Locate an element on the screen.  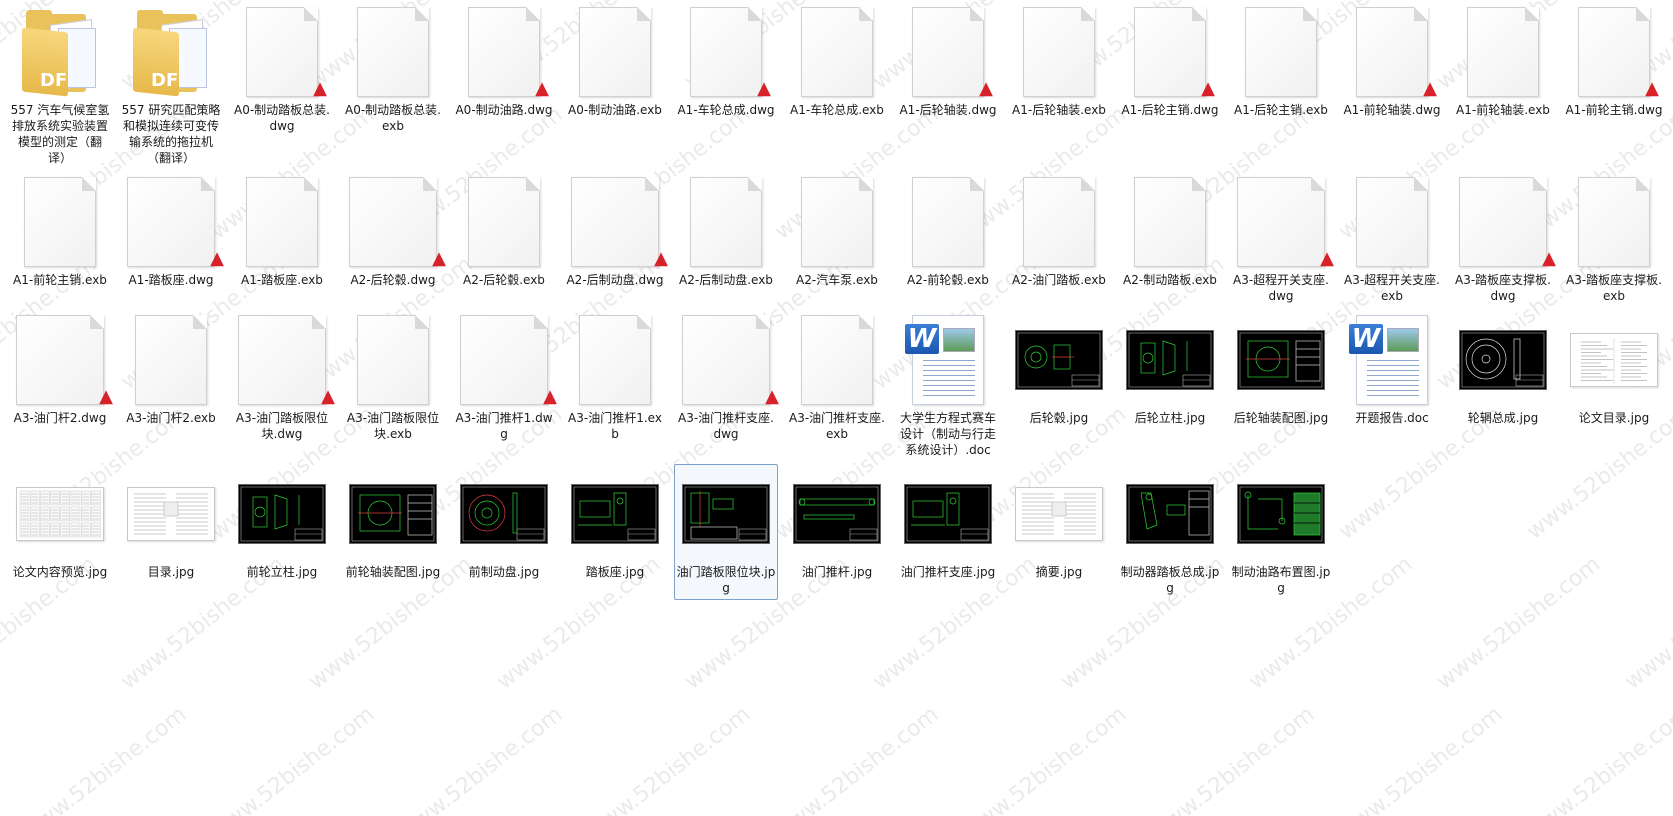
file-label: 557 研究匹配策略和模拟连续可变传输系统的拖拉机（翻译） is located at coordinates (171, 134).